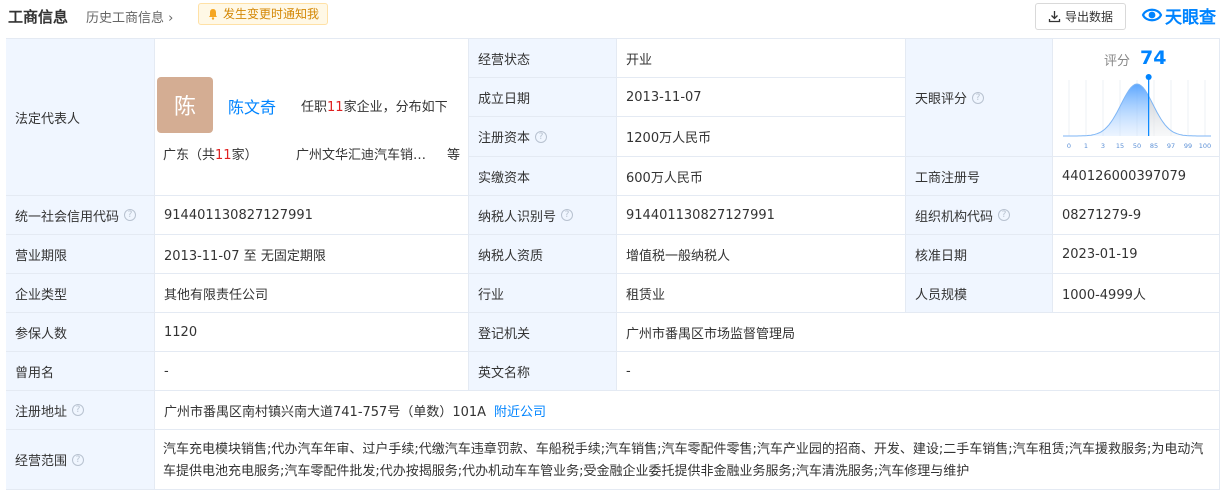  I want to click on type-value: 其他有限责任公司, so click(216, 295).